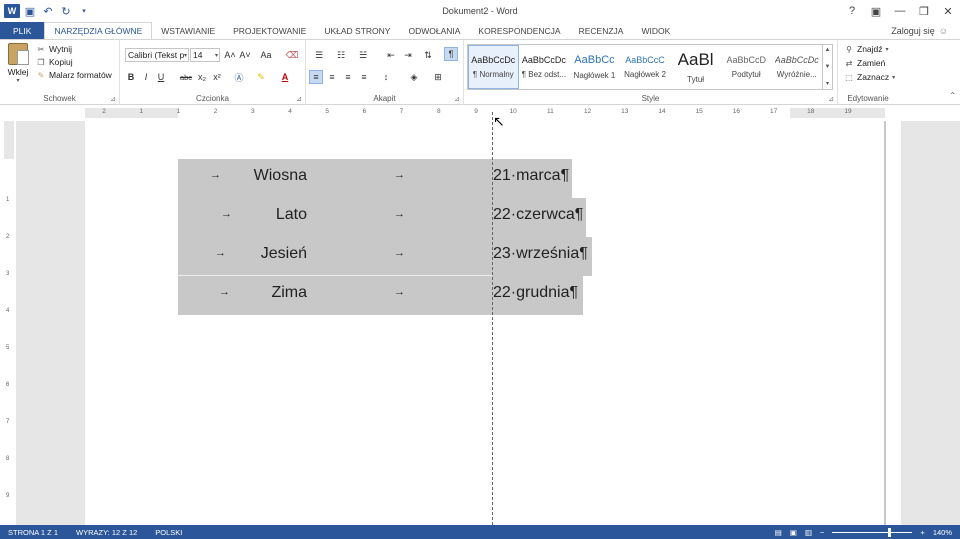  Describe the element at coordinates (852, 11) in the screenshot. I see `help-icon: ?` at that location.